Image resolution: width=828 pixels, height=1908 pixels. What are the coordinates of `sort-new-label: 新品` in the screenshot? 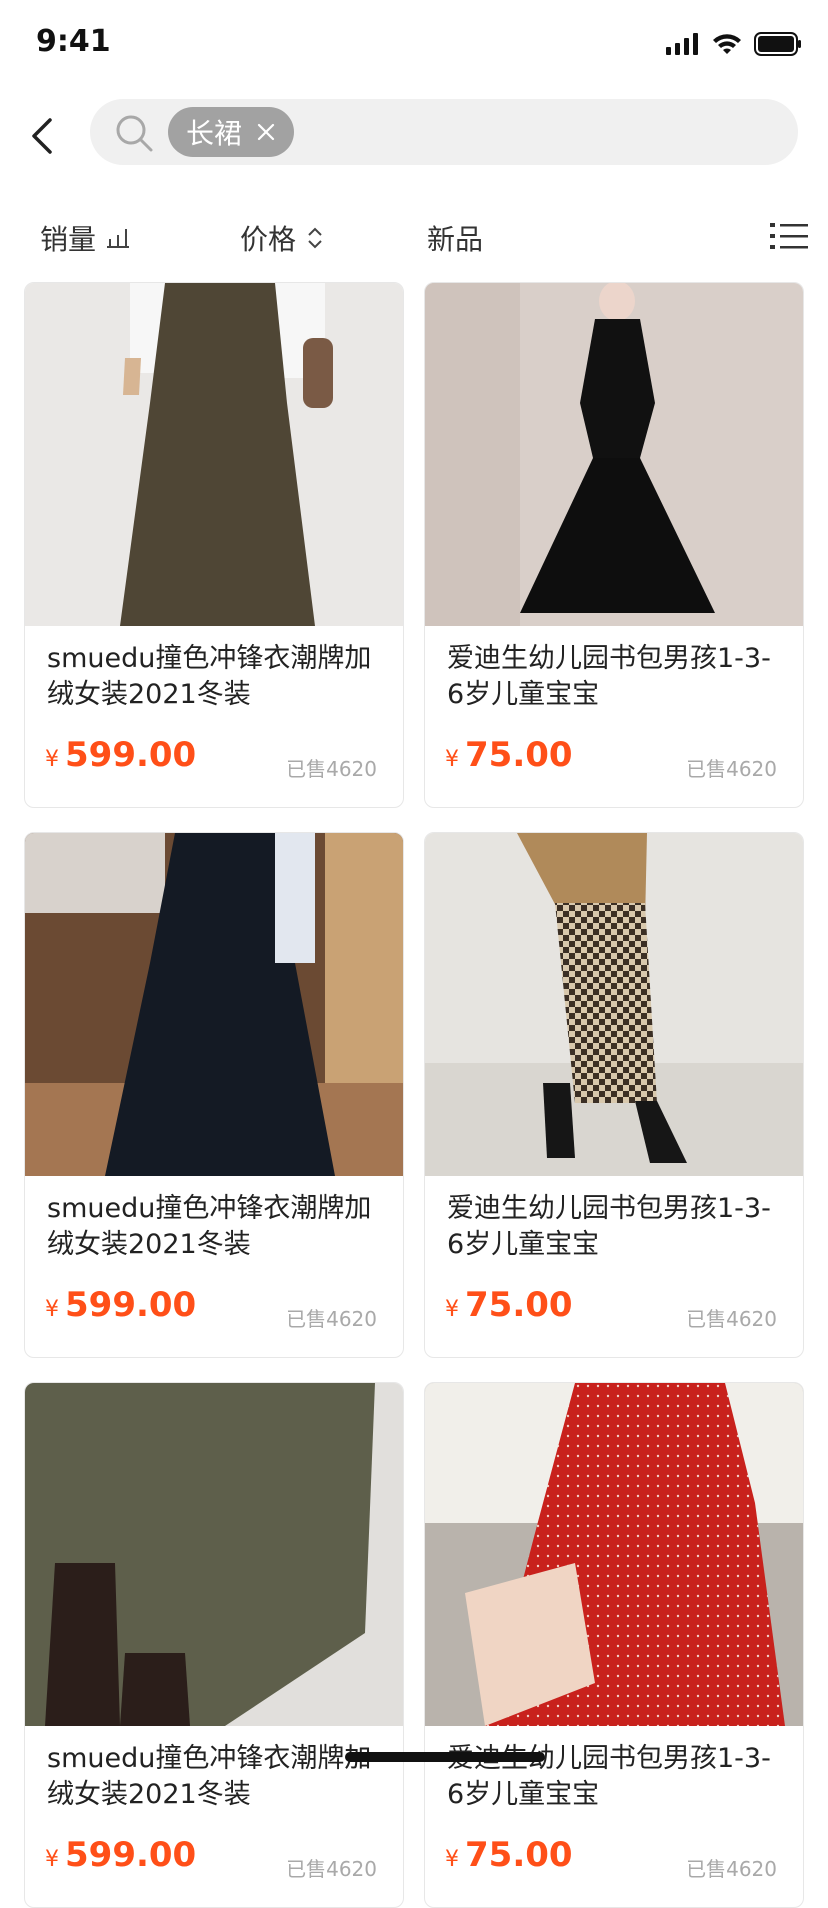 It's located at (455, 239).